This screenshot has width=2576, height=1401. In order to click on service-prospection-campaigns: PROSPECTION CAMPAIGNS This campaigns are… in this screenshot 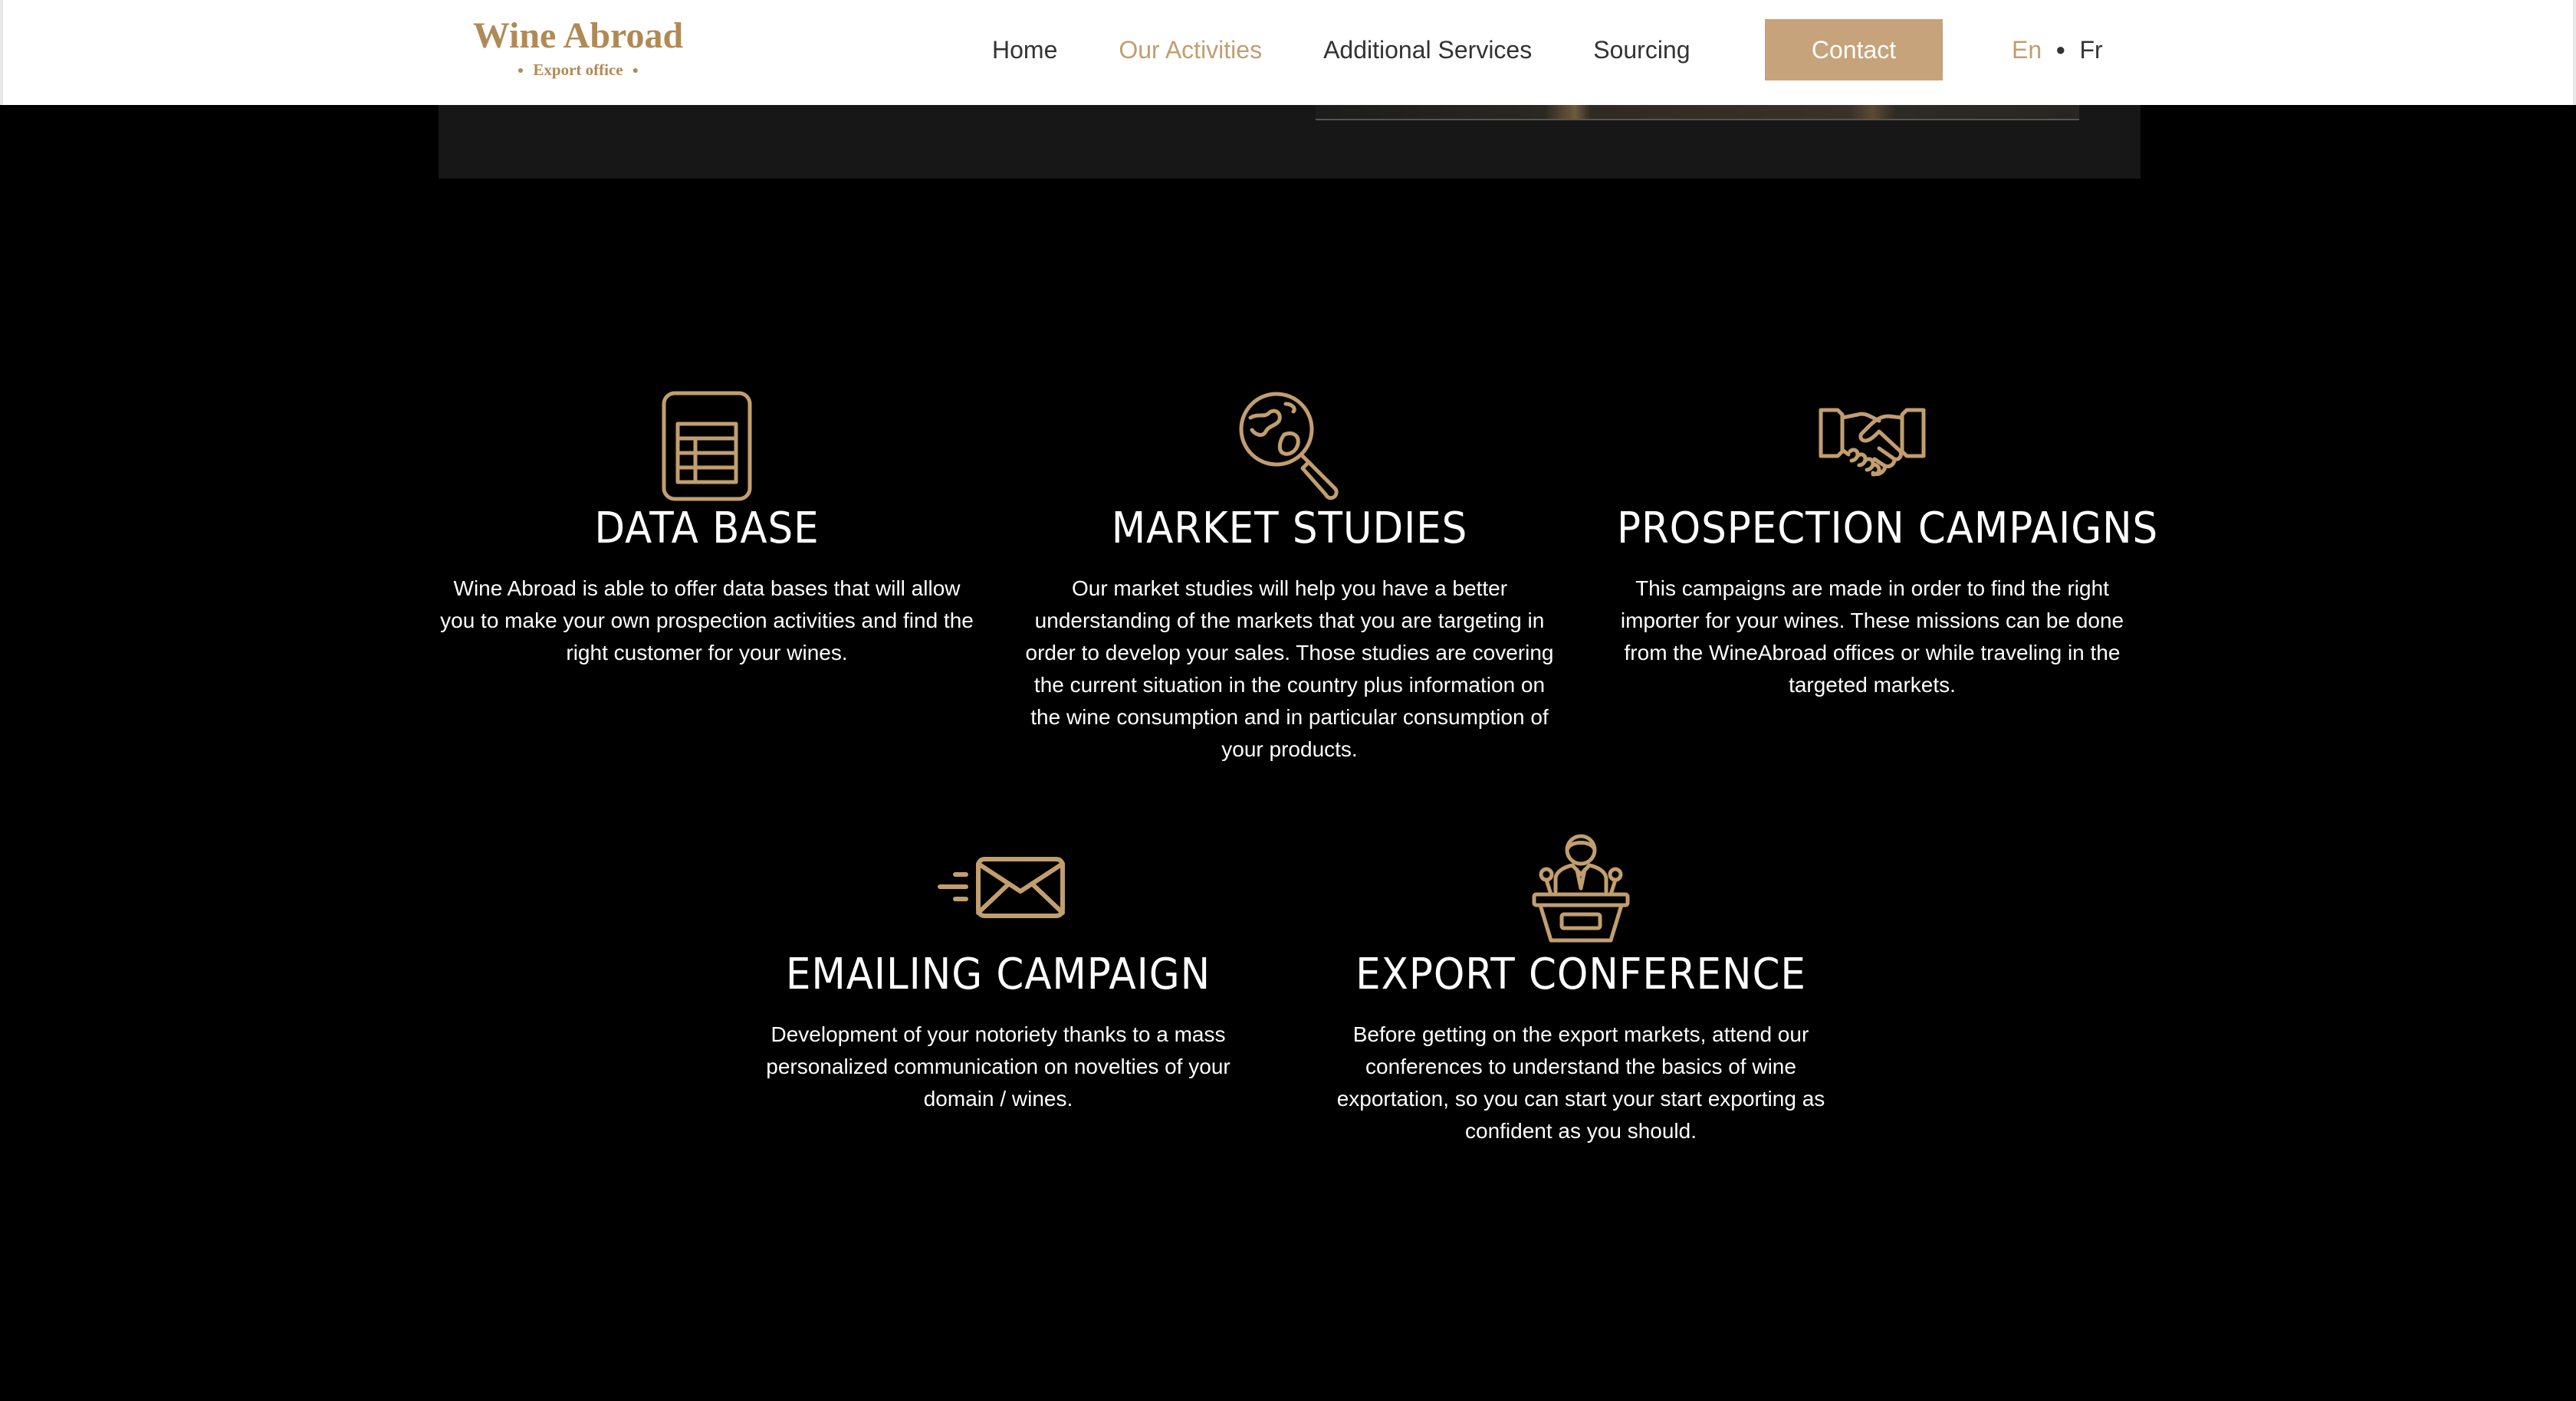, I will do `click(1877, 544)`.